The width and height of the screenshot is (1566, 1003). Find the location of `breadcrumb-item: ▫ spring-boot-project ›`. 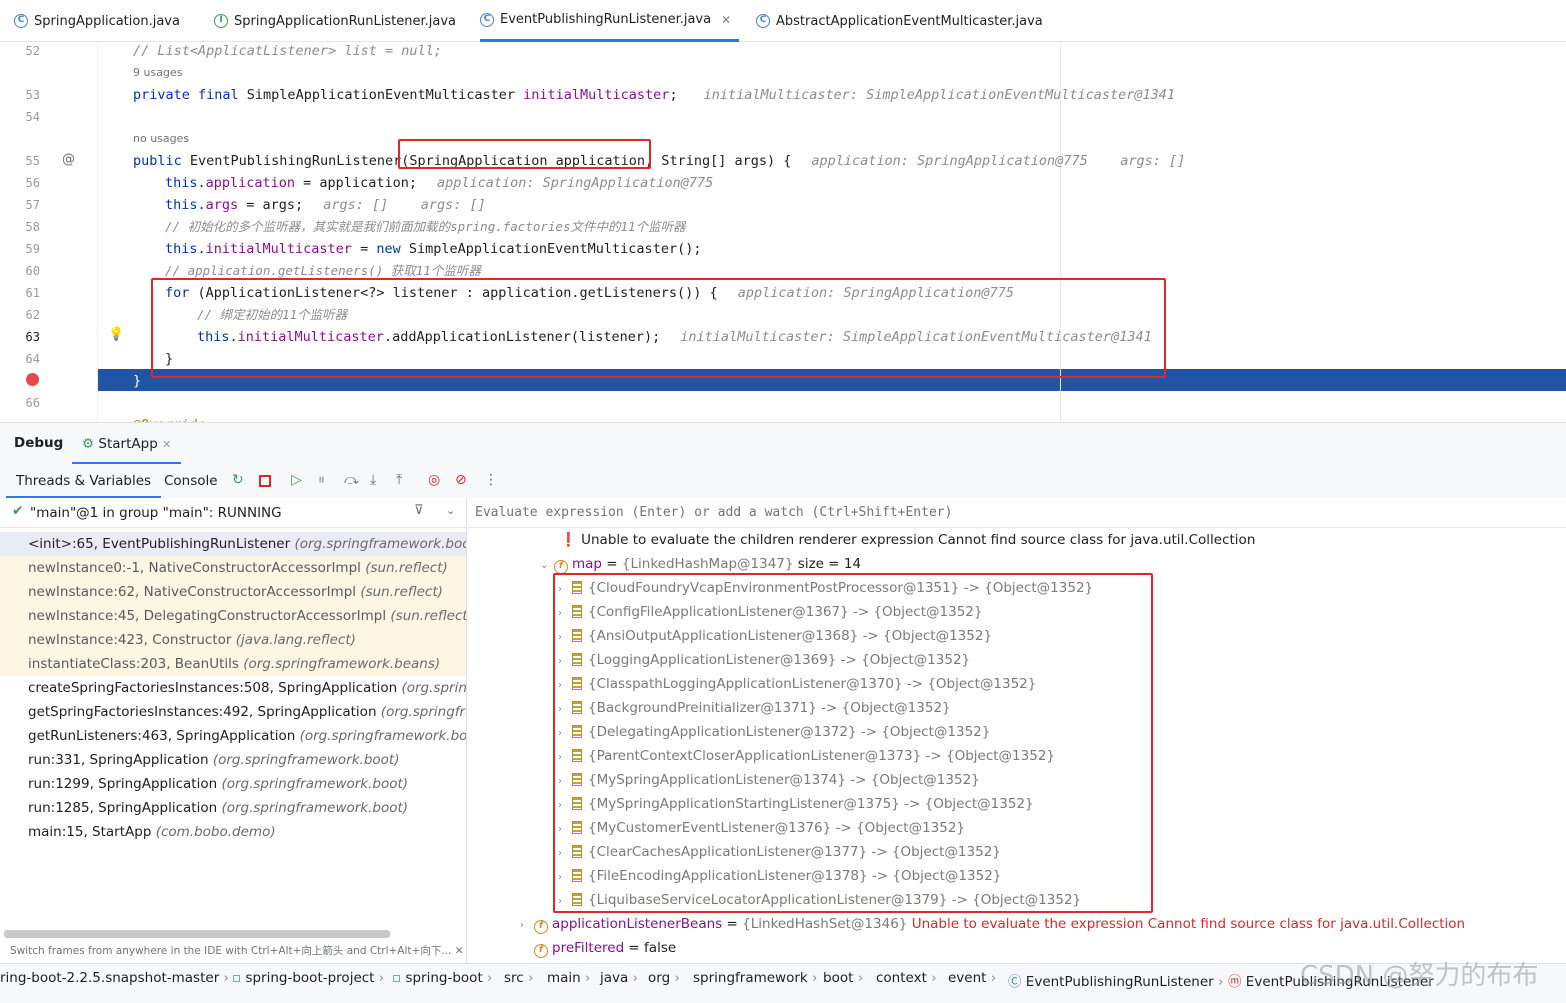

breadcrumb-item: ▫ spring-boot-project › is located at coordinates (308, 978).